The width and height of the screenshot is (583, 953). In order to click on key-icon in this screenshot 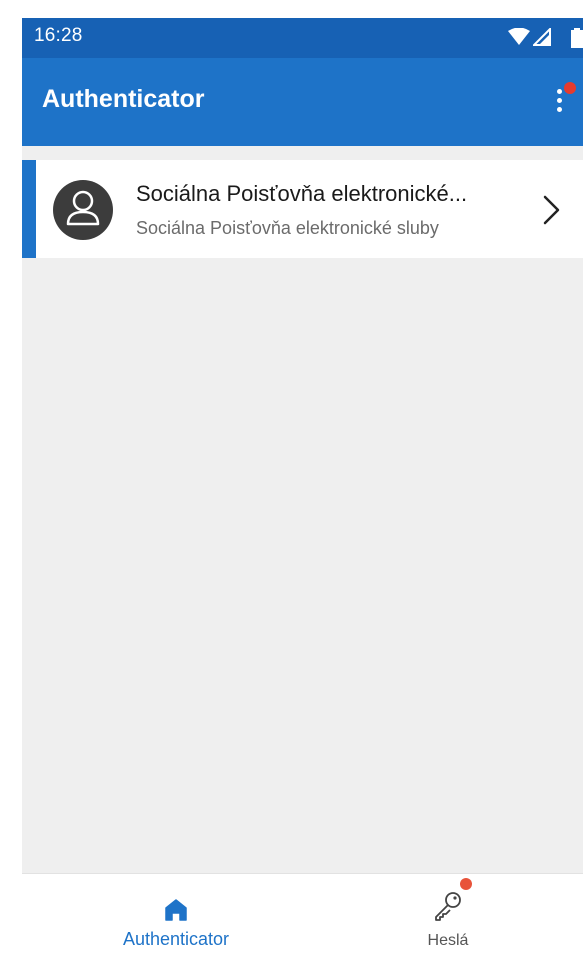, I will do `click(448, 906)`.